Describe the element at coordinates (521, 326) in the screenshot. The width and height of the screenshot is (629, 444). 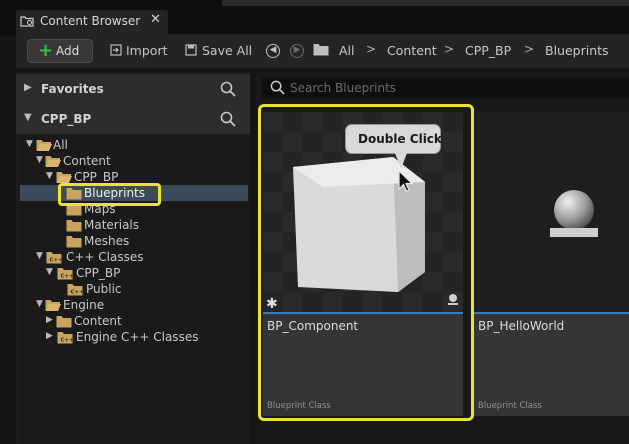
I see `asset-name: BP_HelloWorld` at that location.